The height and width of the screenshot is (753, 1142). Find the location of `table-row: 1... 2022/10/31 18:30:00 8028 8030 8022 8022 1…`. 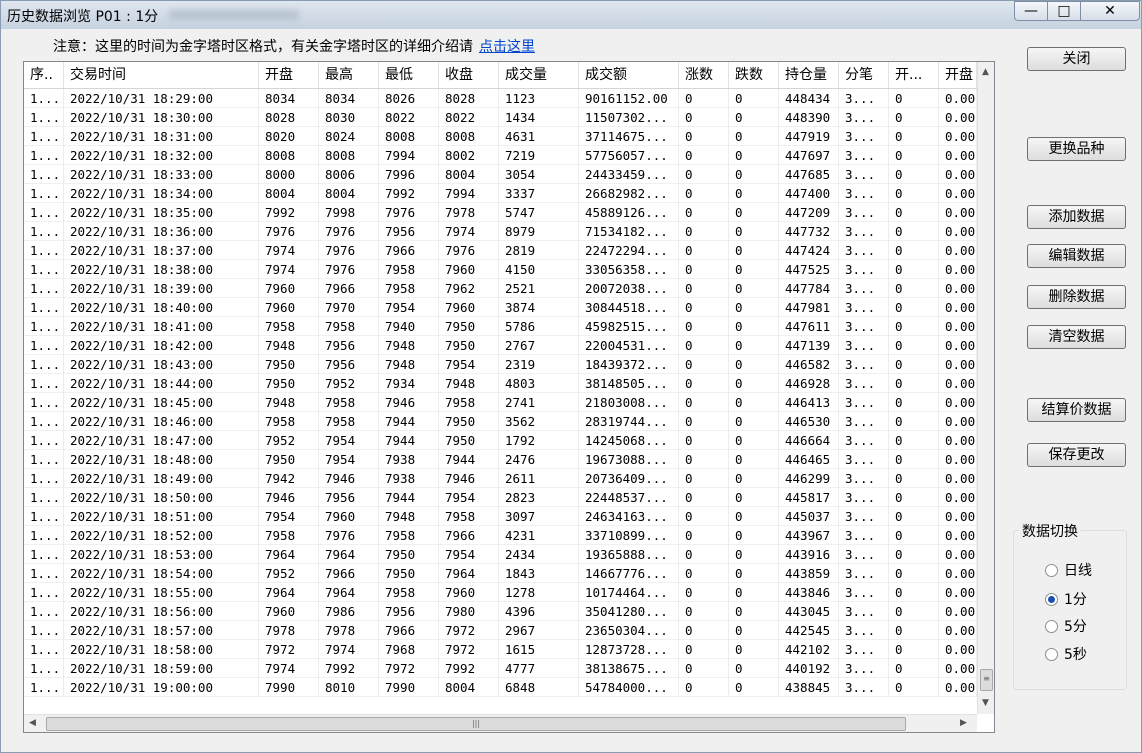

table-row: 1... 2022/10/31 18:30:00 8028 8030 8022 8022 1… is located at coordinates (500, 117).